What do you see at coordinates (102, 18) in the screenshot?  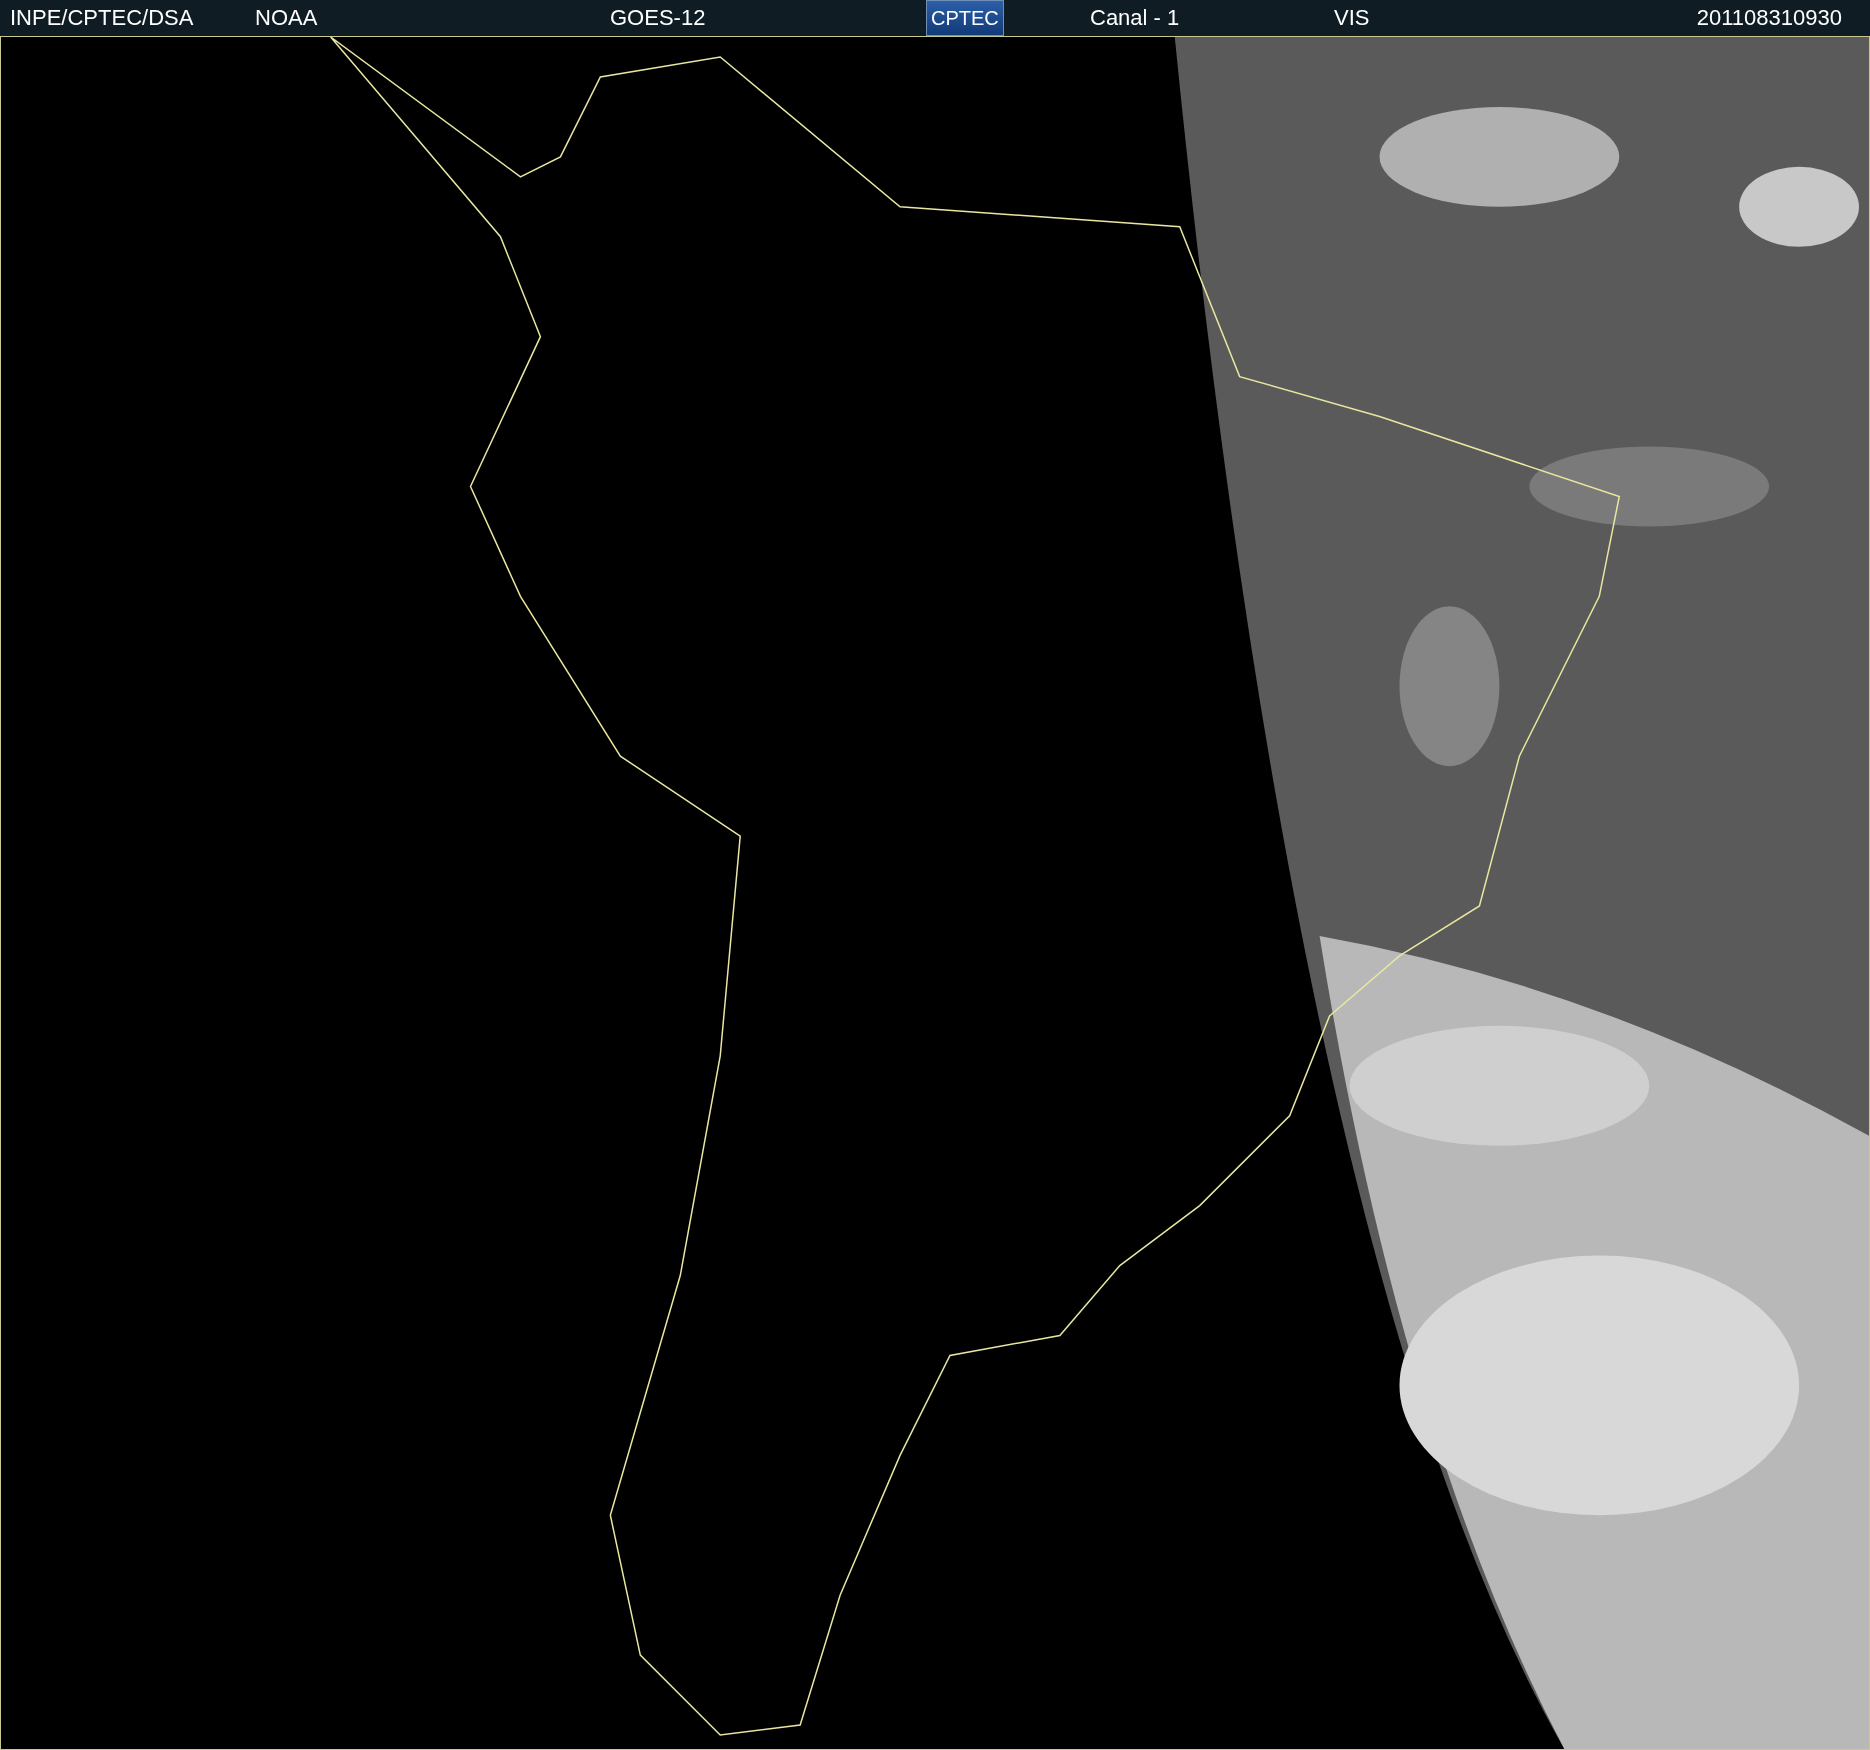 I see `header-label: INPE/CPTEC/DSA` at bounding box center [102, 18].